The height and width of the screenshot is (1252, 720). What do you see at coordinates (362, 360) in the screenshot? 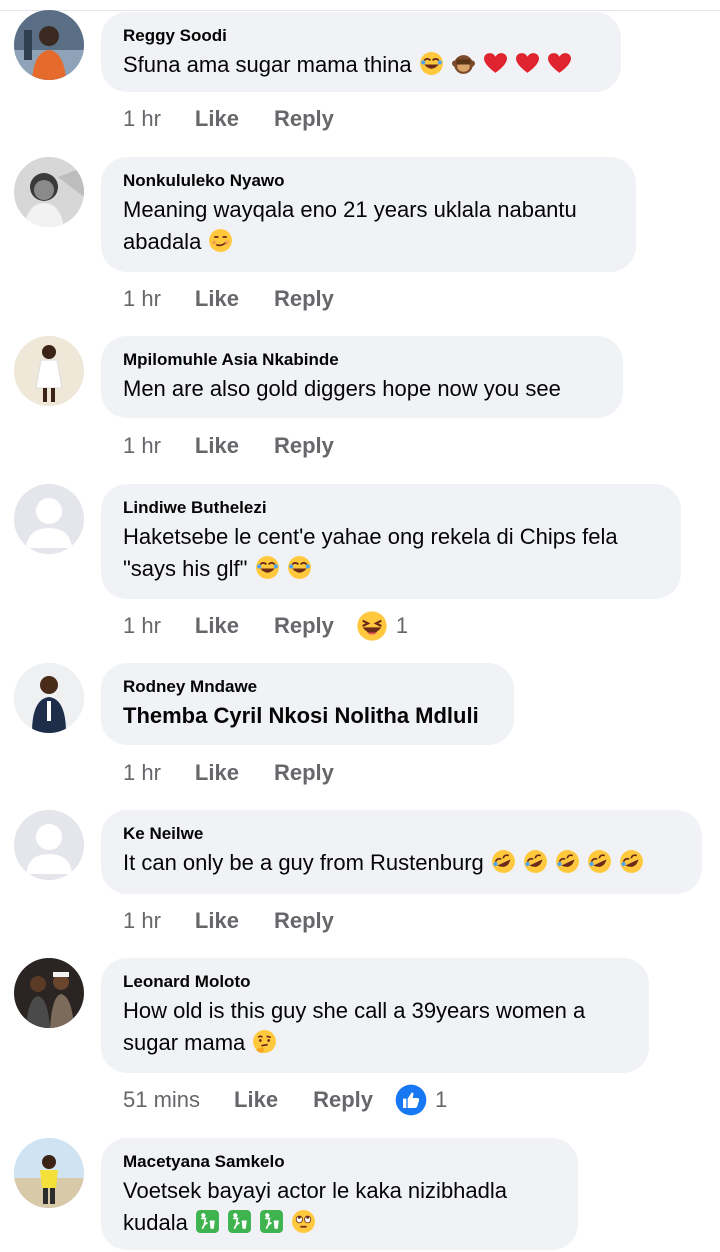
I see `comment-author: Mpilomuhle Asia Nkabinde` at bounding box center [362, 360].